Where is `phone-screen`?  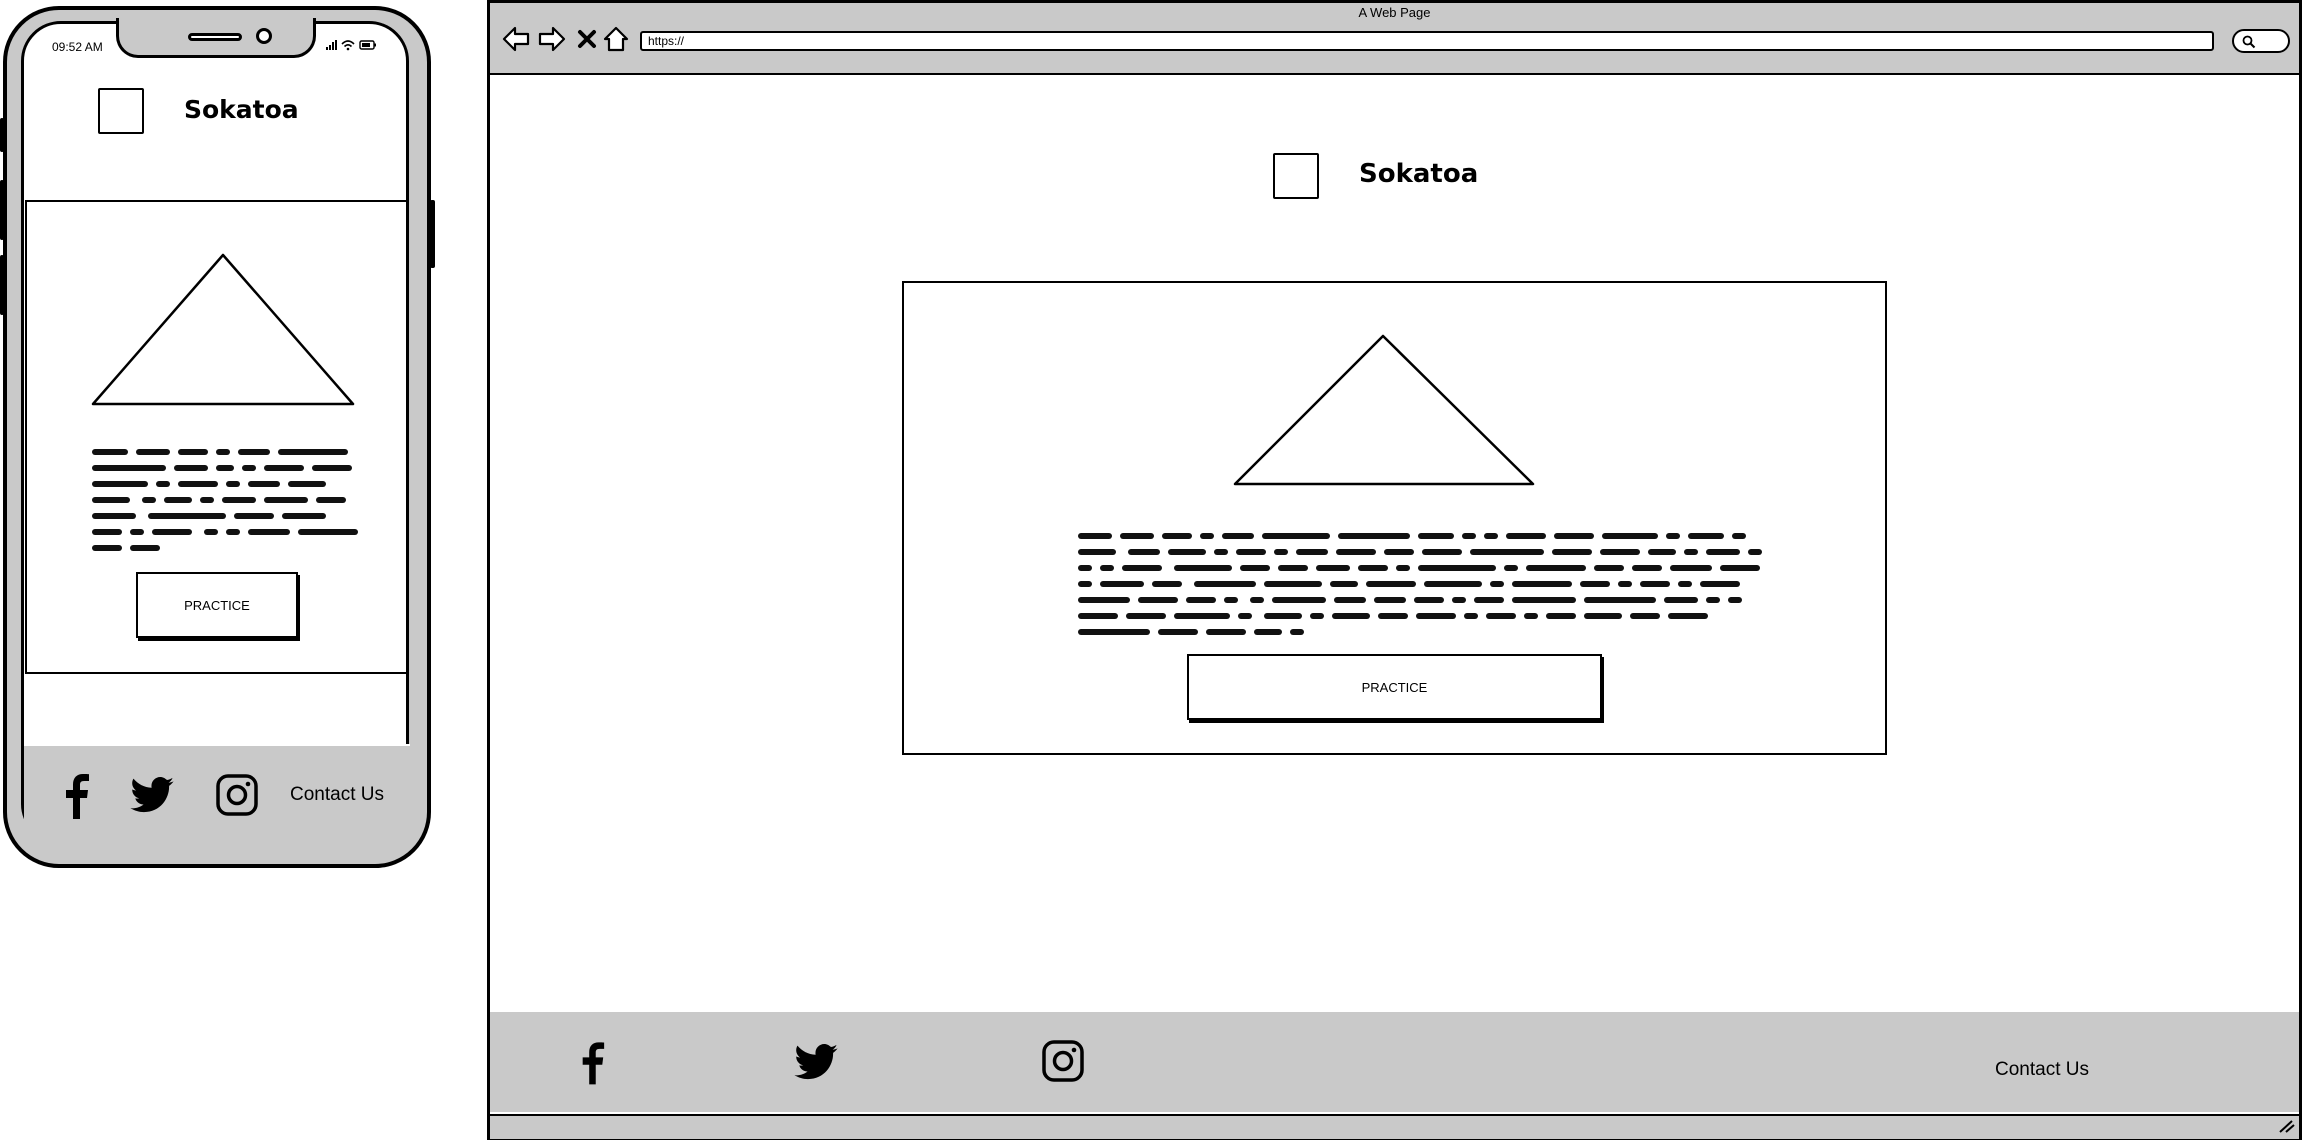 phone-screen is located at coordinates (215, 432).